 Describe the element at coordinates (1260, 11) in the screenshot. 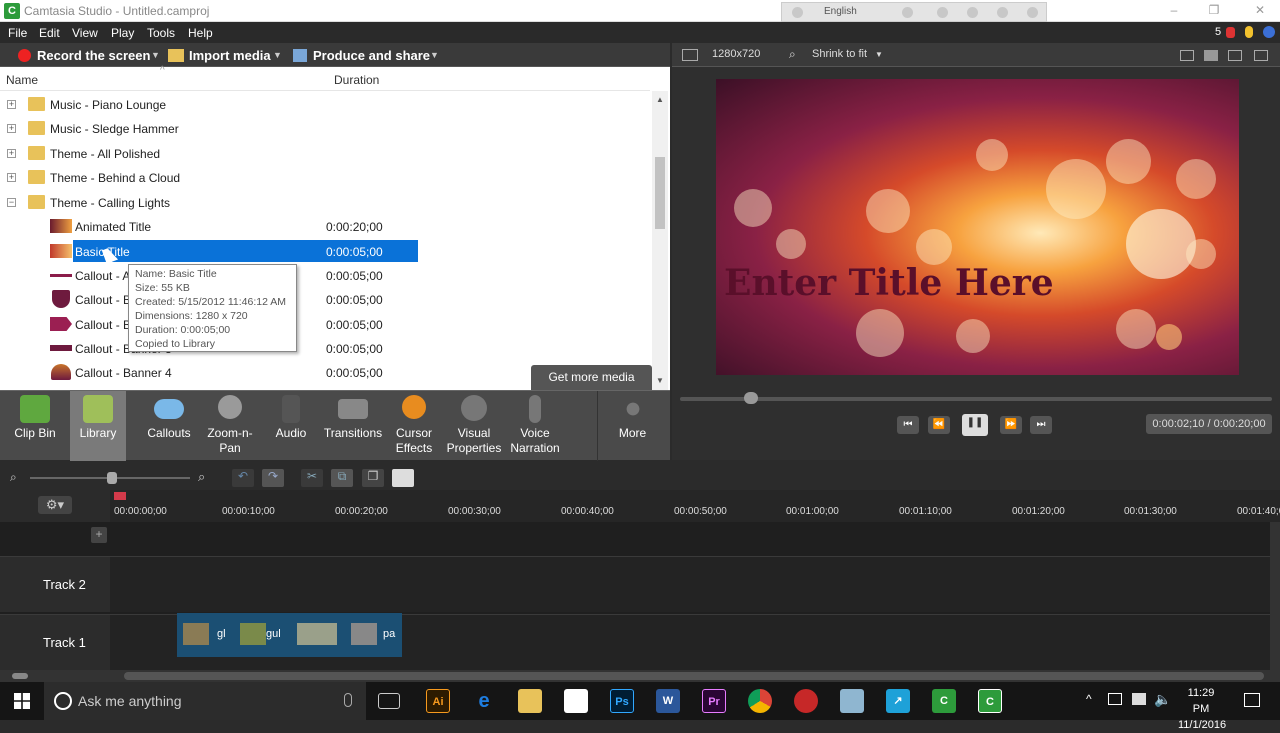

I see `close-button: ✕` at that location.